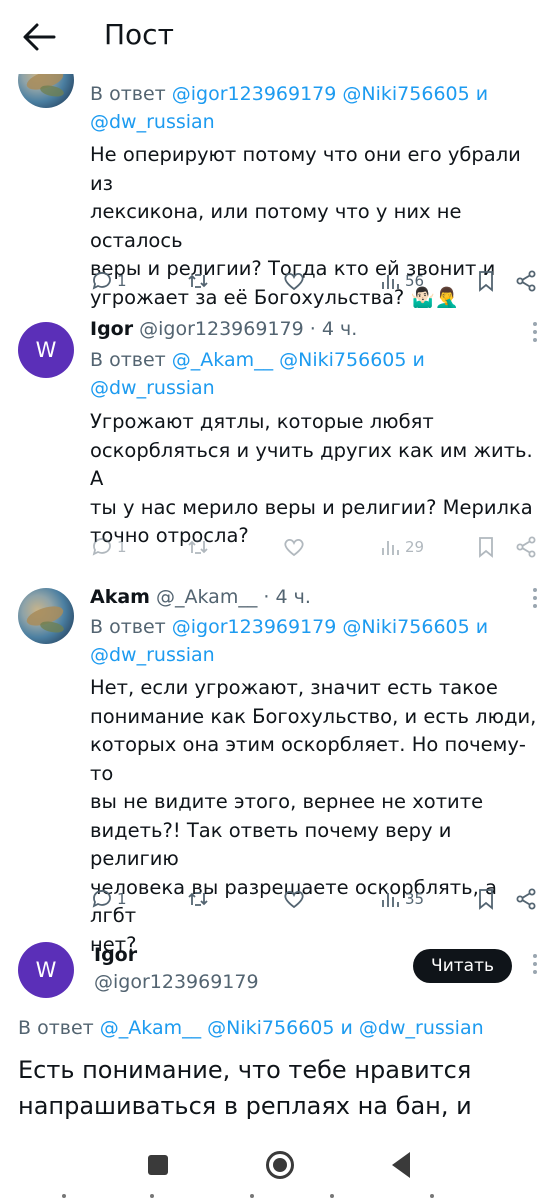 The width and height of the screenshot is (560, 1200). What do you see at coordinates (401, 281) in the screenshot?
I see `views-button: 56` at bounding box center [401, 281].